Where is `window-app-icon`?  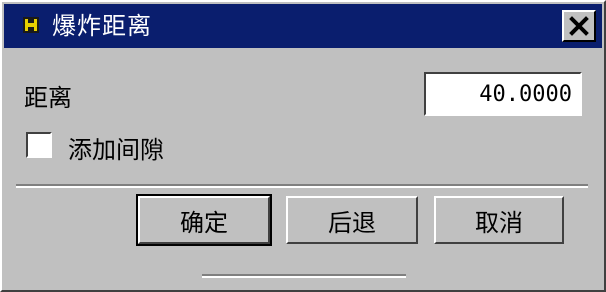
window-app-icon is located at coordinates (31, 25).